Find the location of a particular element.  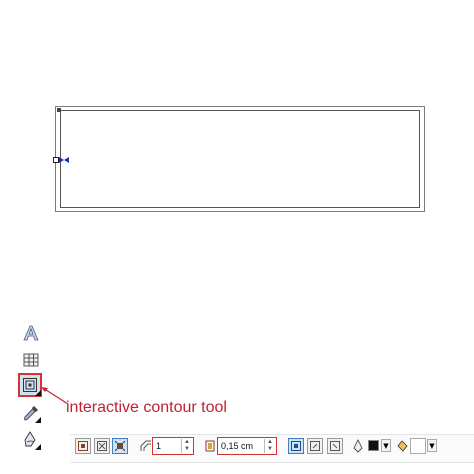

text-A-icon is located at coordinates (31, 333).